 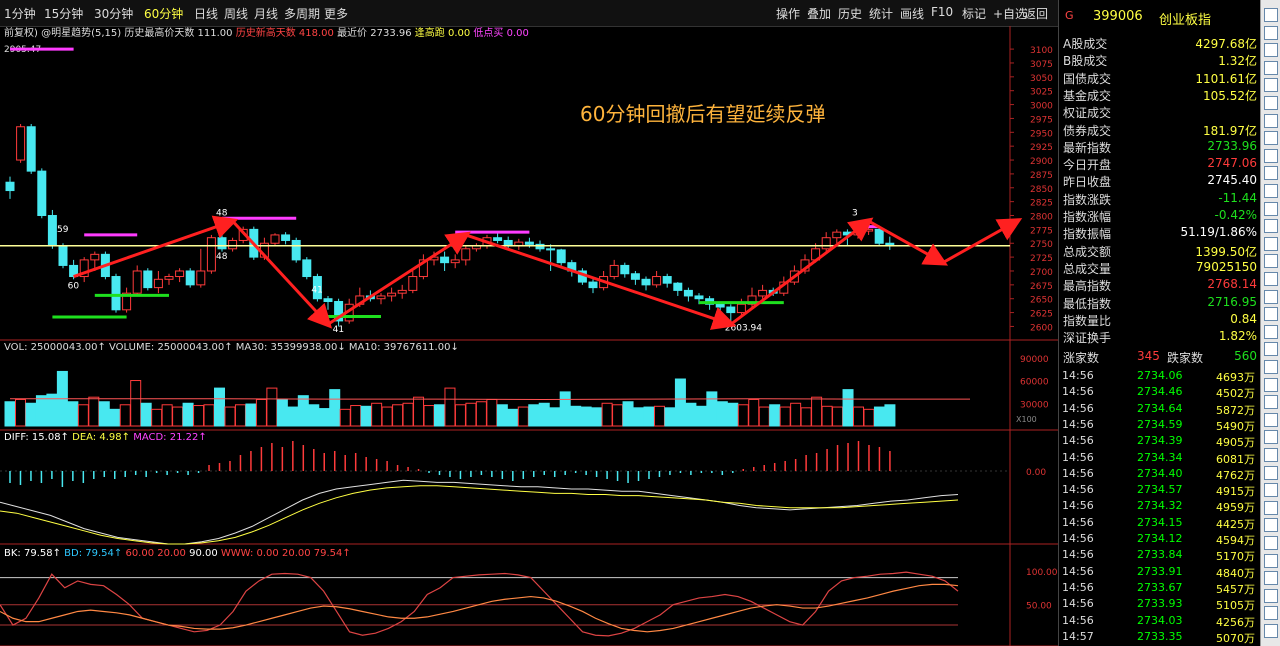 What do you see at coordinates (881, 13) in the screenshot?
I see `tool-button-3: 统计` at bounding box center [881, 13].